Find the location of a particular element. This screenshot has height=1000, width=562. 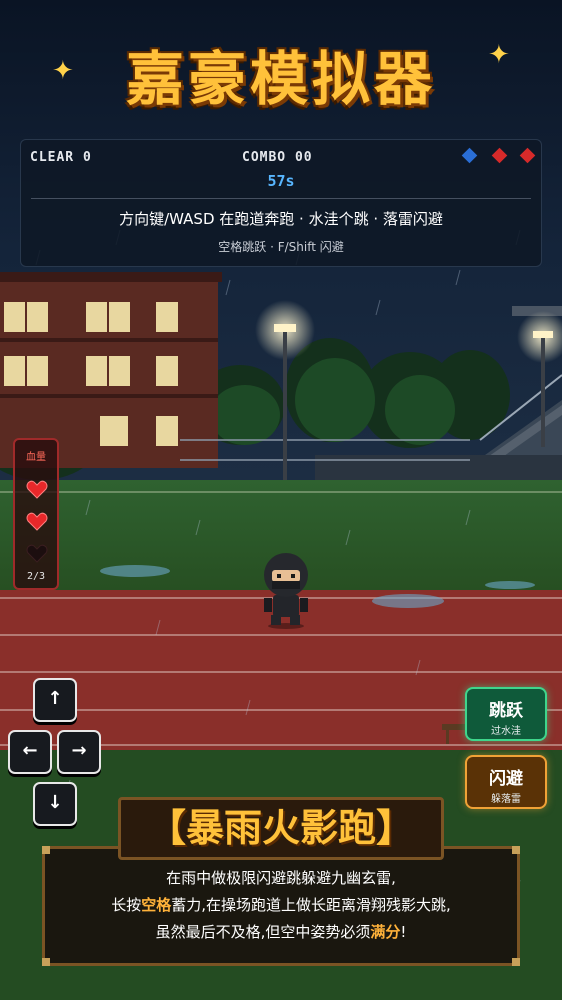

health-label: 血量 is located at coordinates (36, 457).